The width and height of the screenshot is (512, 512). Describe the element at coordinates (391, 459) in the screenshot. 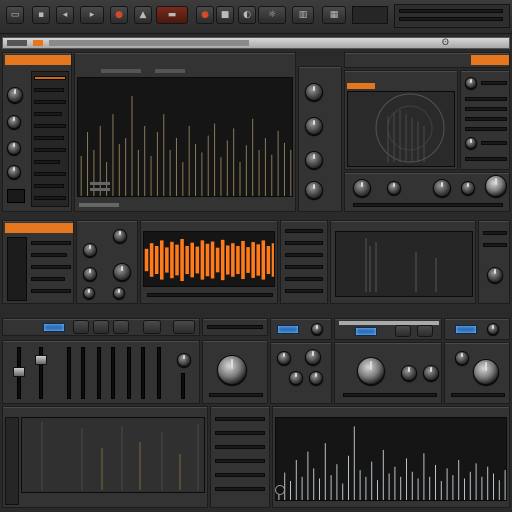

I see `audio-waveform-display` at that location.